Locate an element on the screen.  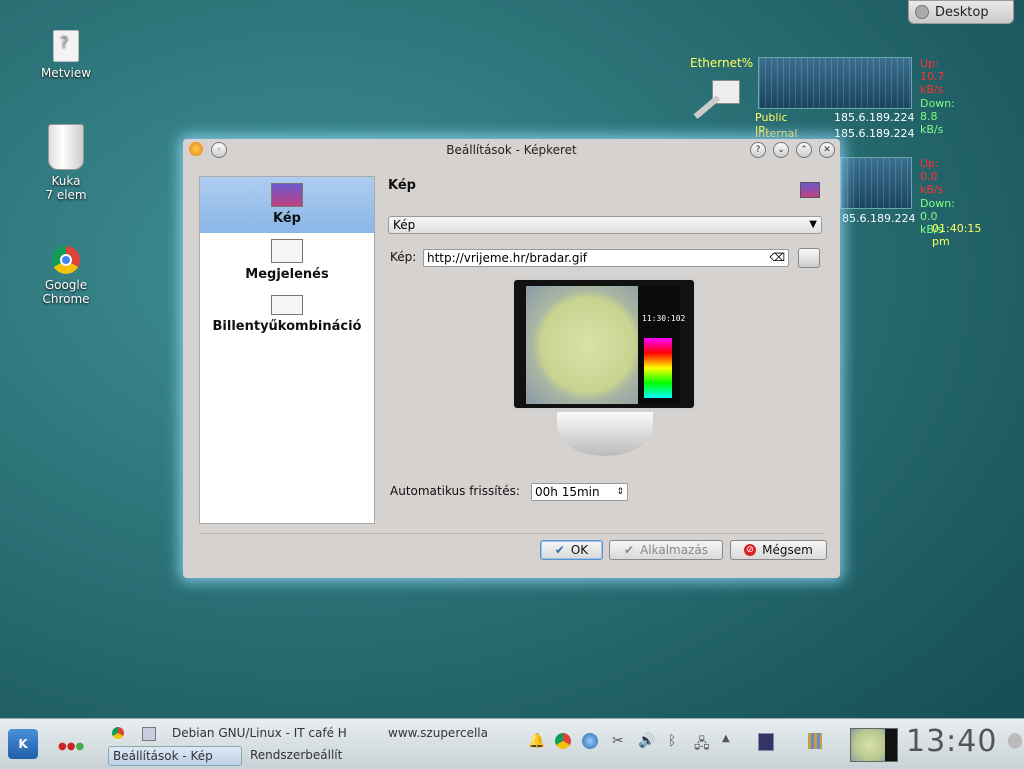
ethernet-cable-icon is located at coordinates (707, 107).